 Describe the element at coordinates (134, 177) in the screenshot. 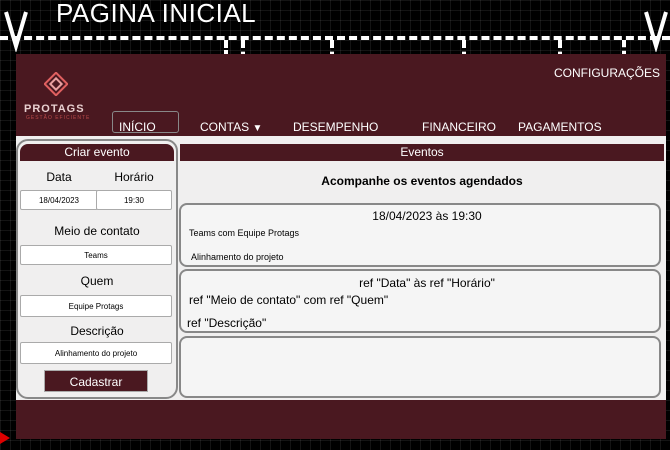

I see `time-label: Horário` at that location.